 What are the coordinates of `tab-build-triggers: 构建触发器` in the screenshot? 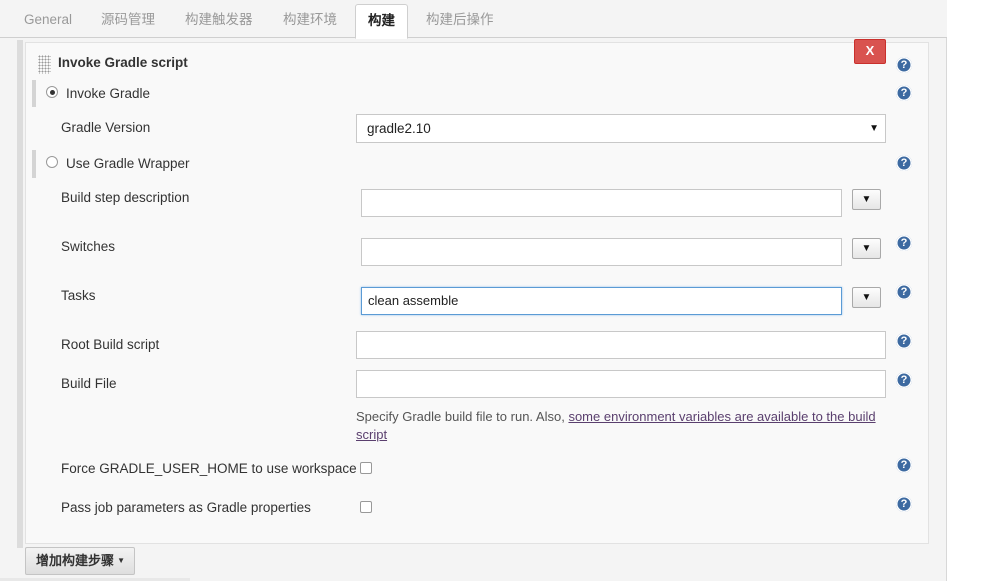 It's located at (219, 21).